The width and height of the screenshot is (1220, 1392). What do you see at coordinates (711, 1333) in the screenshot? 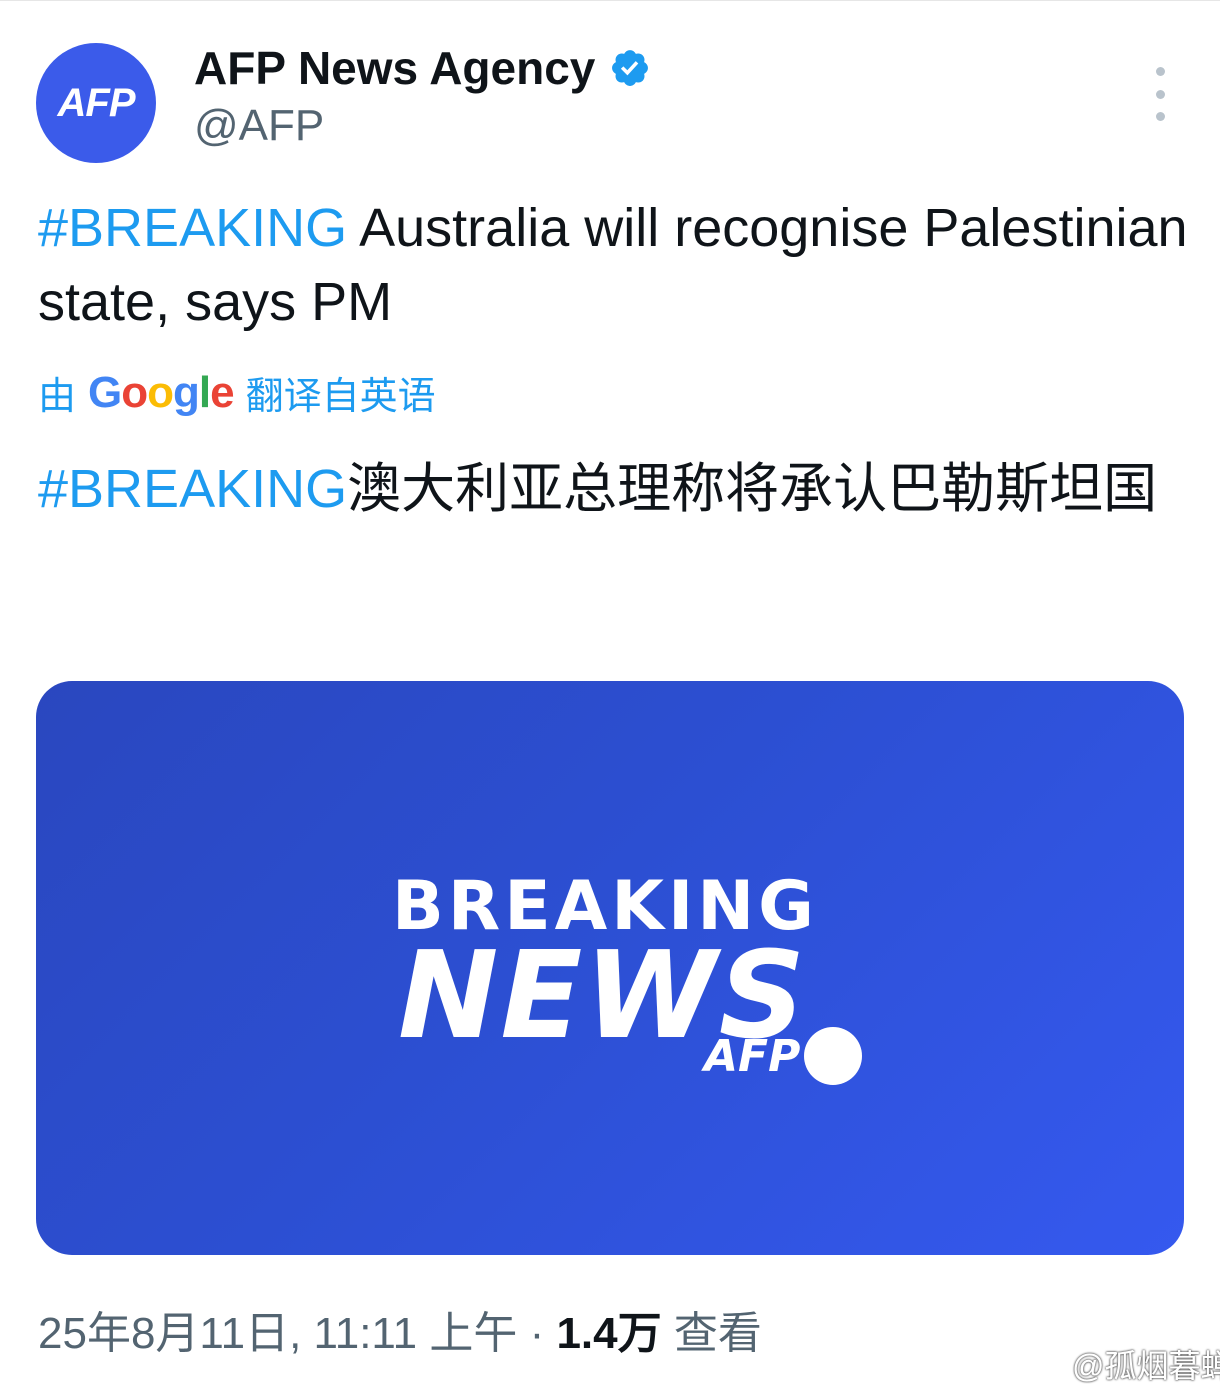
I see `views-label: 查看` at bounding box center [711, 1333].